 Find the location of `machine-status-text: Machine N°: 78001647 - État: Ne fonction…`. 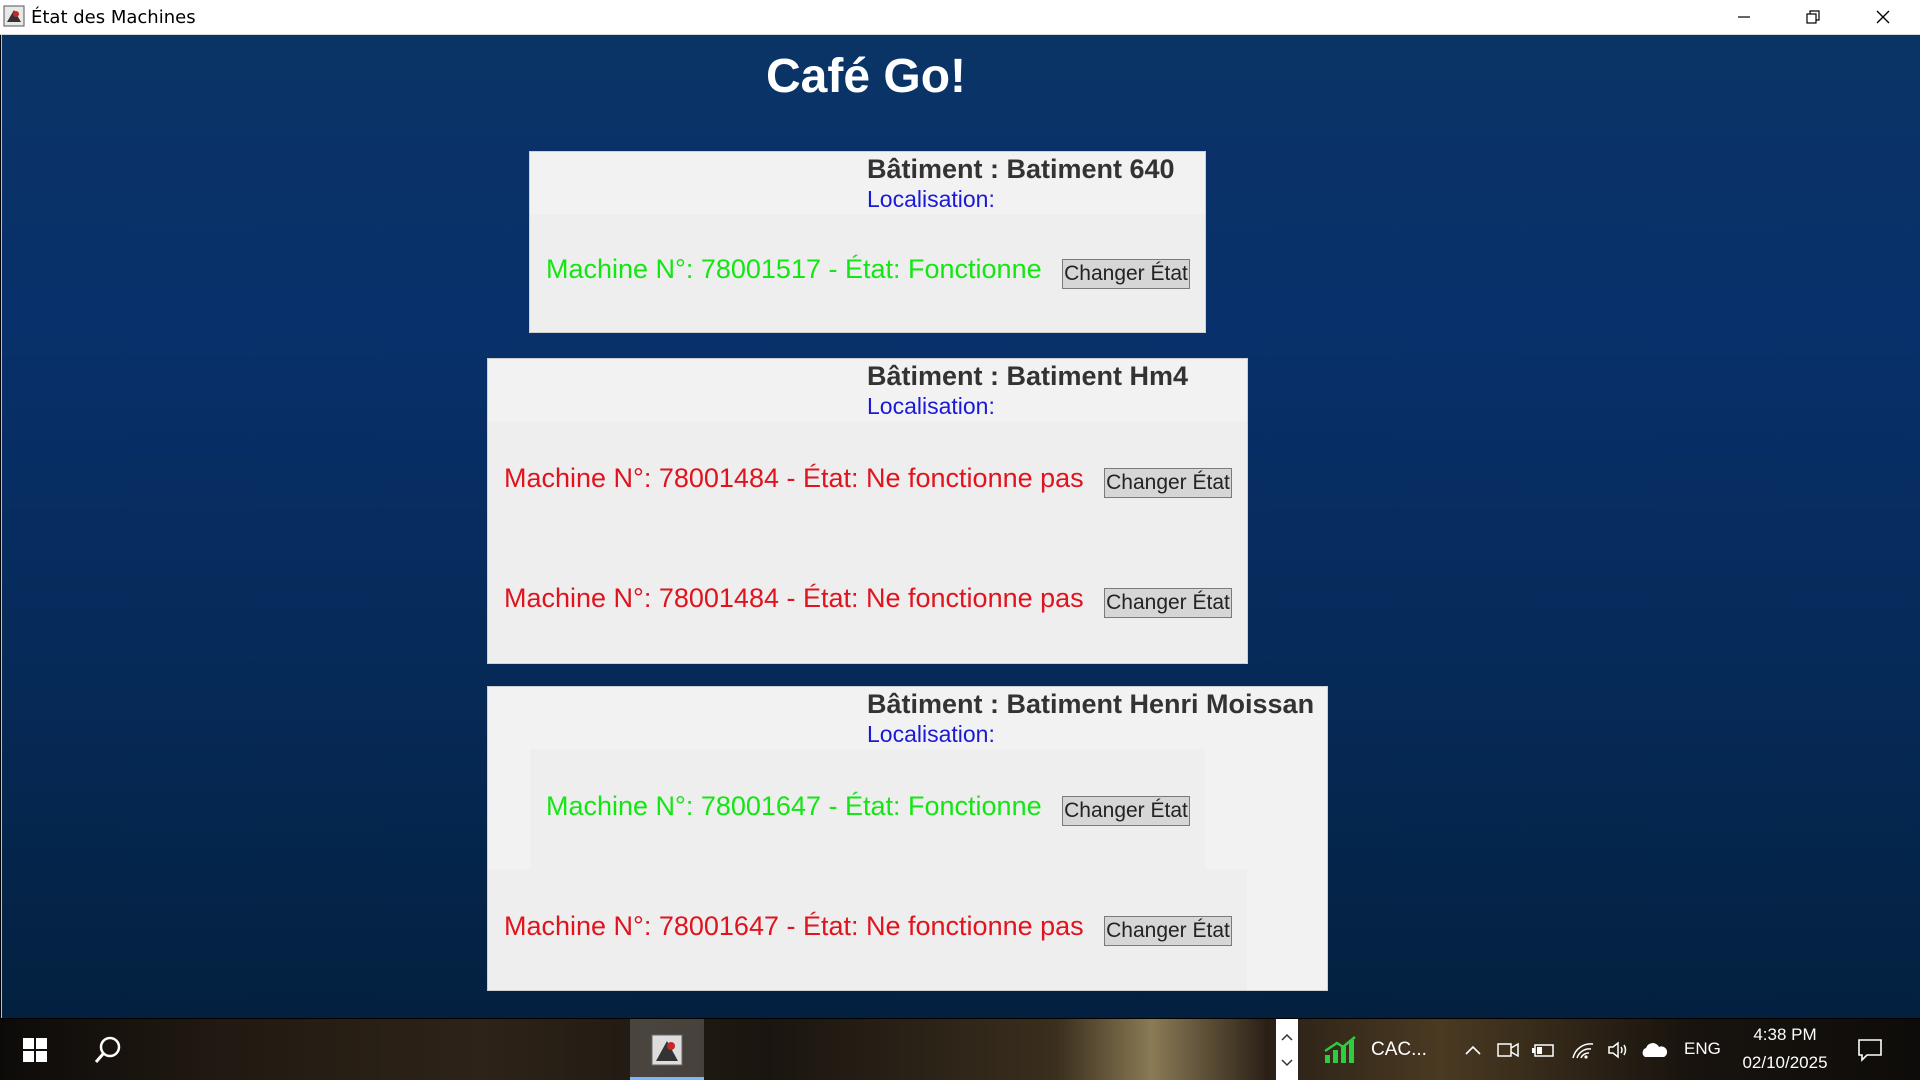

machine-status-text: Machine N°: 78001647 - État: Ne fonction… is located at coordinates (794, 926).